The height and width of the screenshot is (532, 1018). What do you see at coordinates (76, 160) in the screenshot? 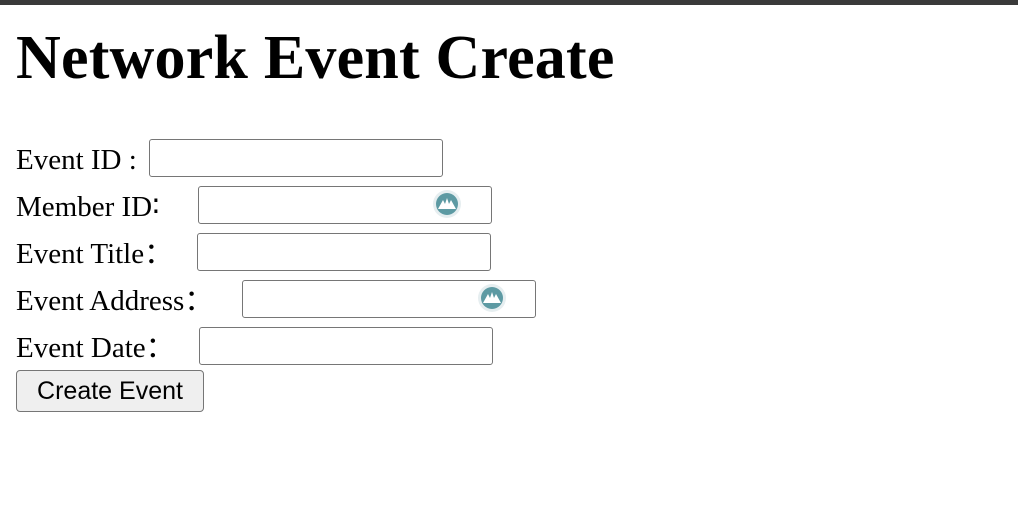
I see `event-id-label: Event ID :` at bounding box center [76, 160].